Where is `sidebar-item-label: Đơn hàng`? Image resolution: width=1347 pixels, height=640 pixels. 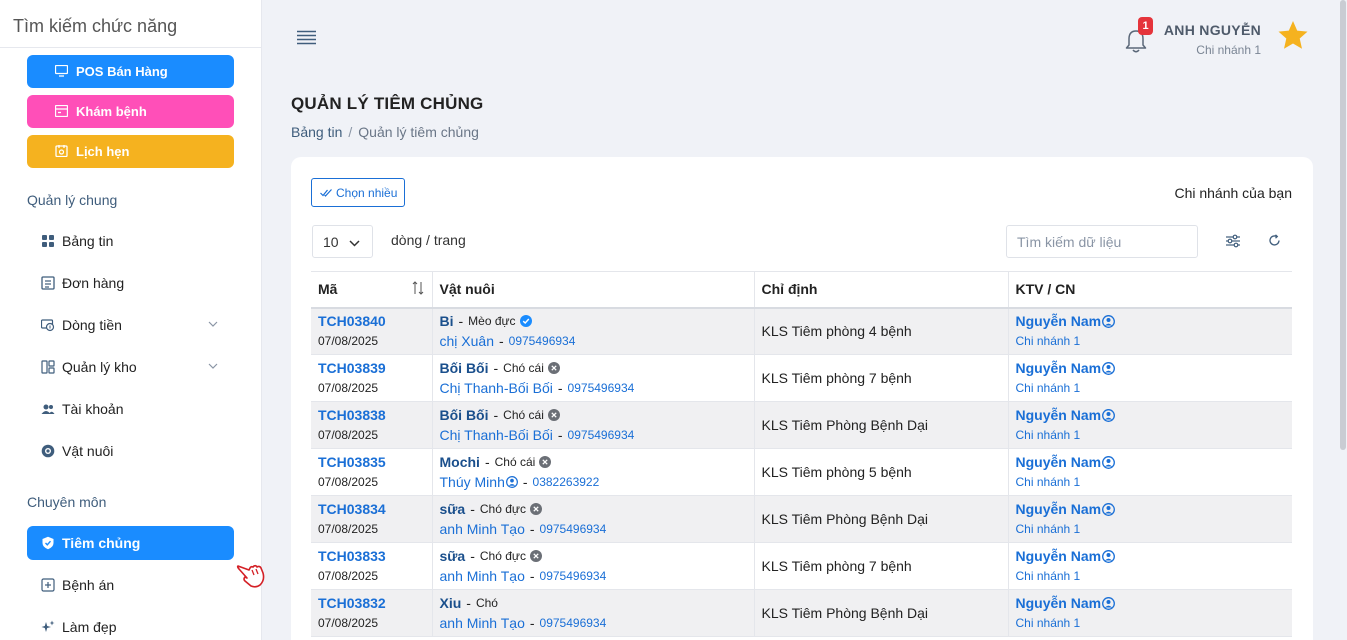
sidebar-item-label: Đơn hàng is located at coordinates (93, 283).